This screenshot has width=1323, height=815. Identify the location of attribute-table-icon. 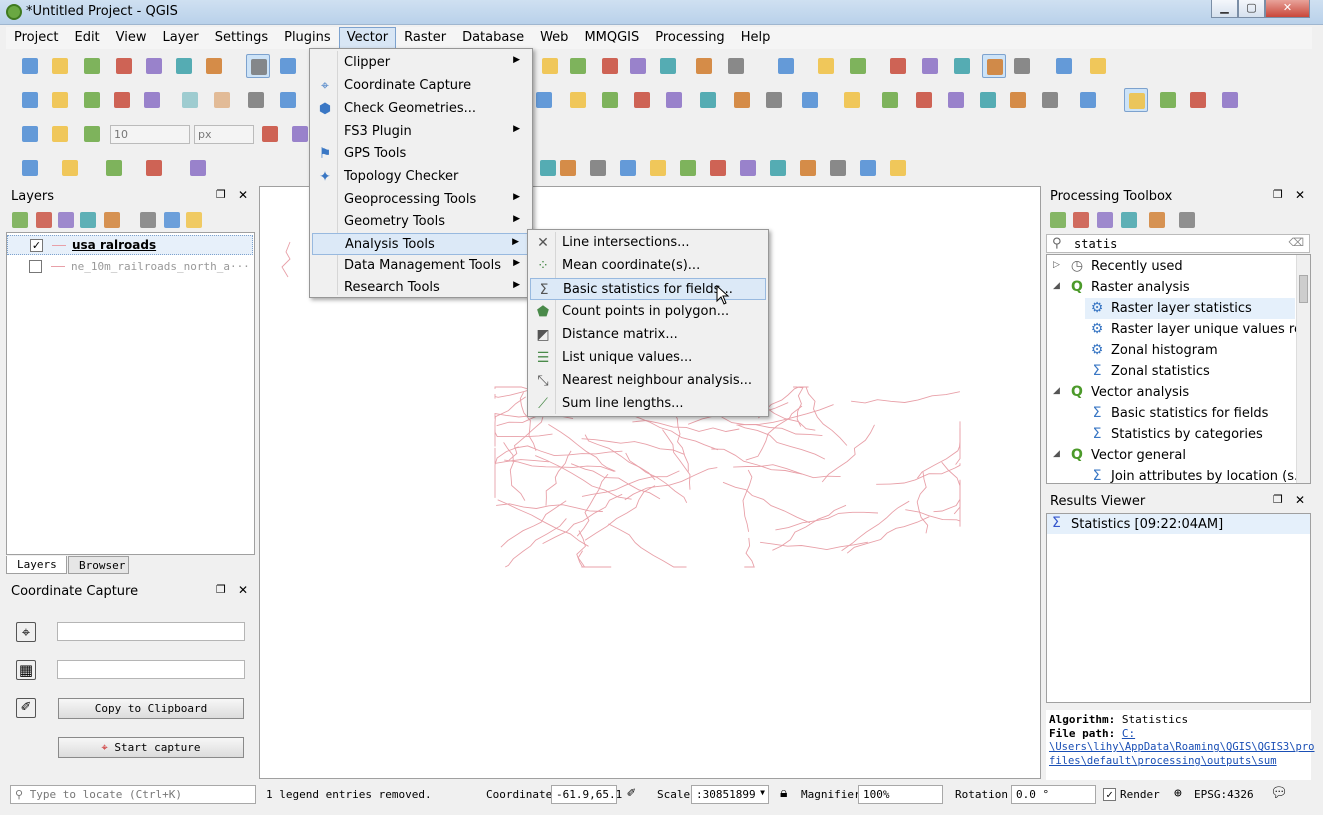
(858, 66).